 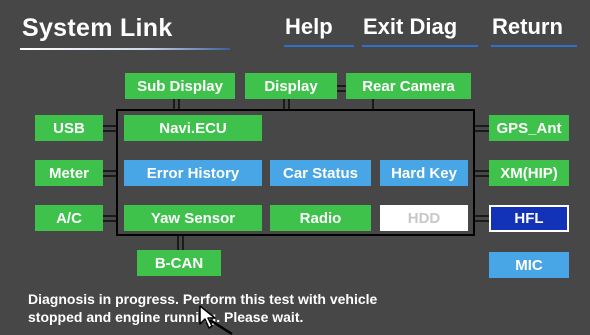 What do you see at coordinates (482, 171) in the screenshot?
I see `connector-xm` at bounding box center [482, 171].